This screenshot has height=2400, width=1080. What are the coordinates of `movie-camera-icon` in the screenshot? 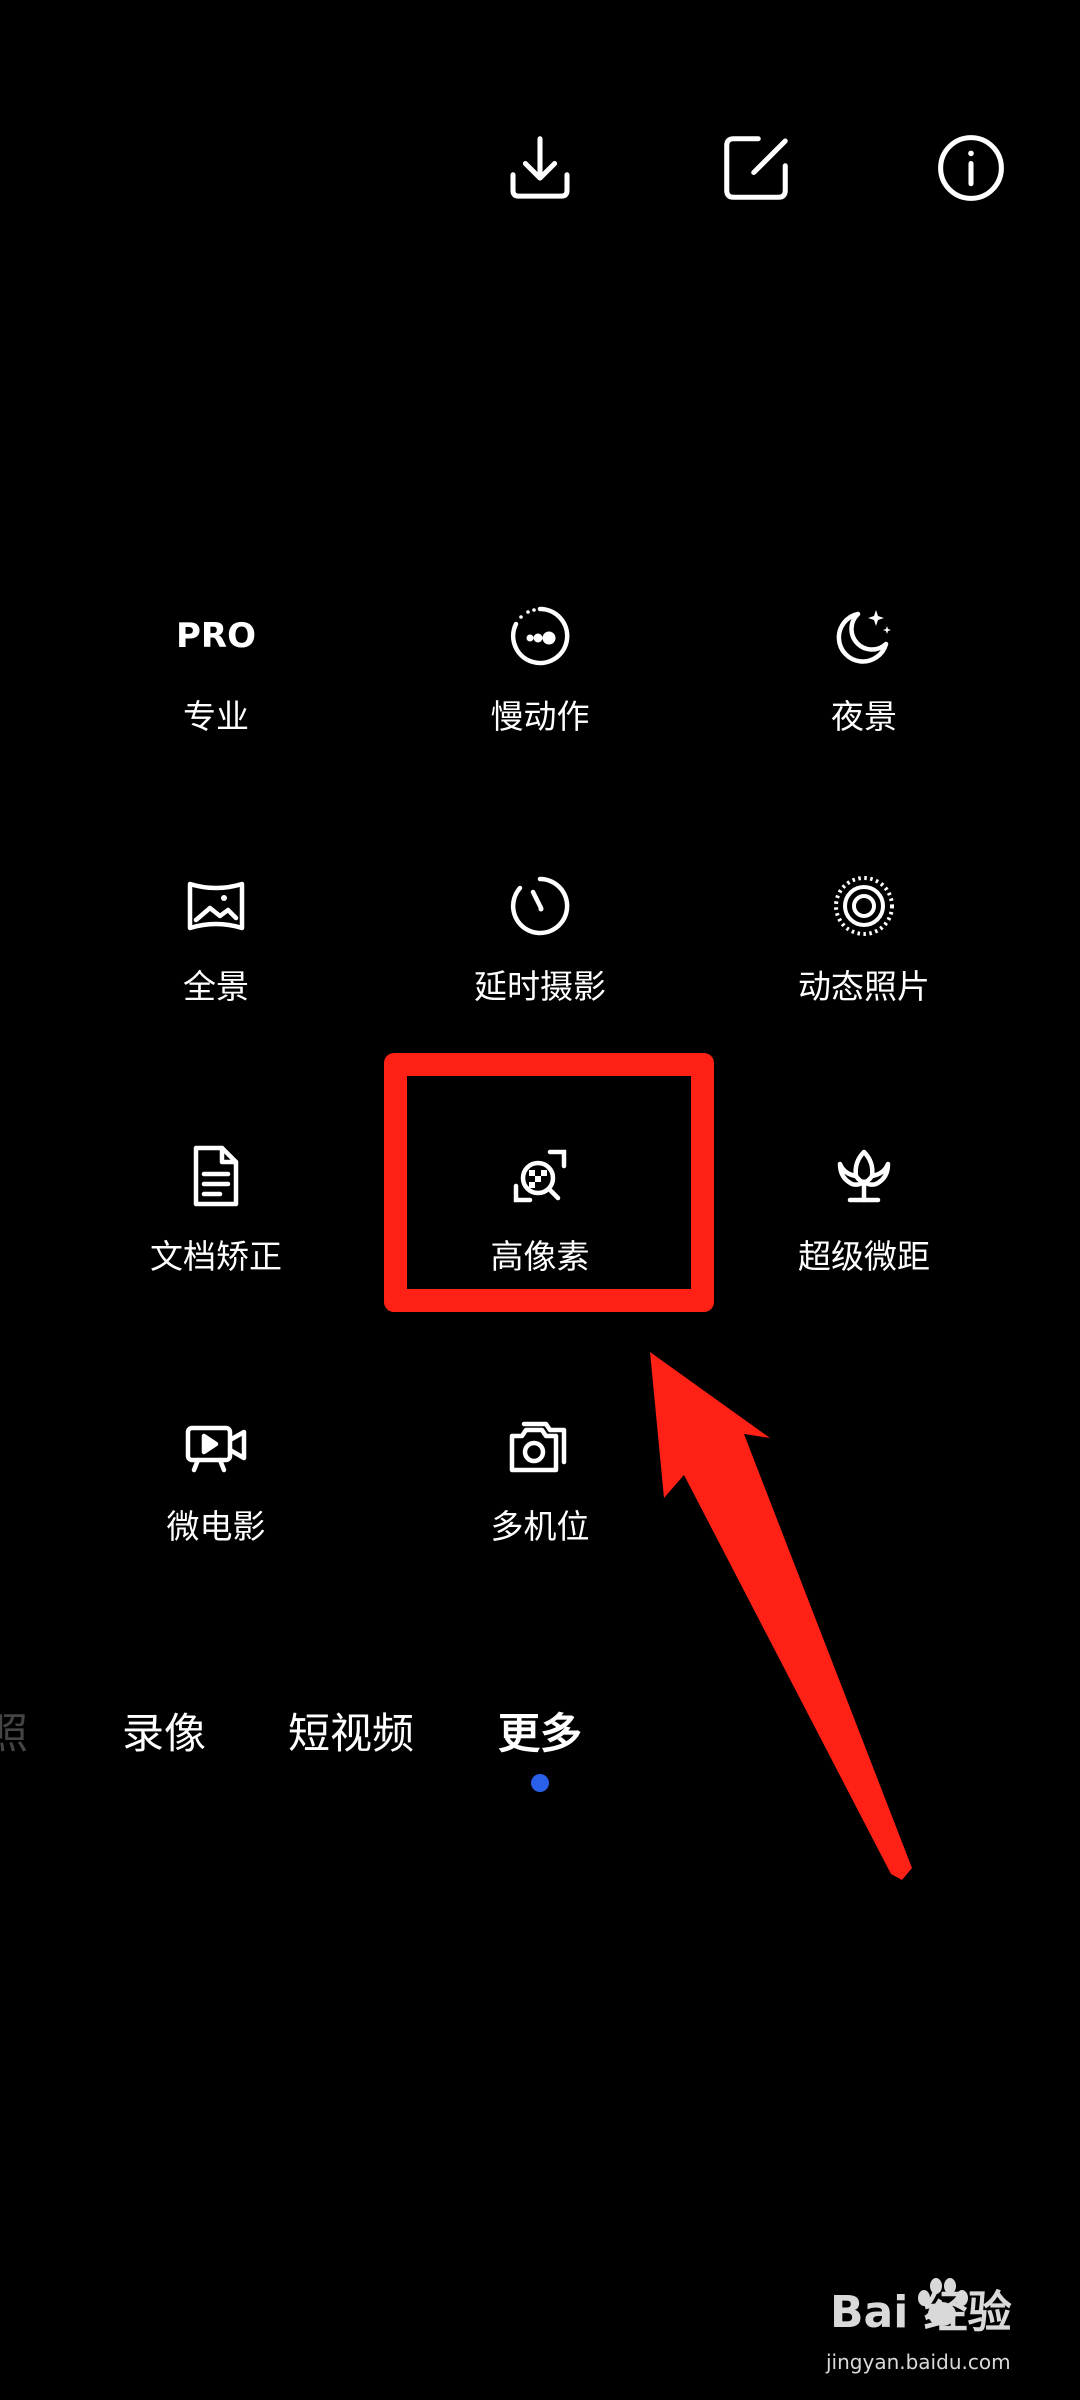 It's located at (216, 1446).